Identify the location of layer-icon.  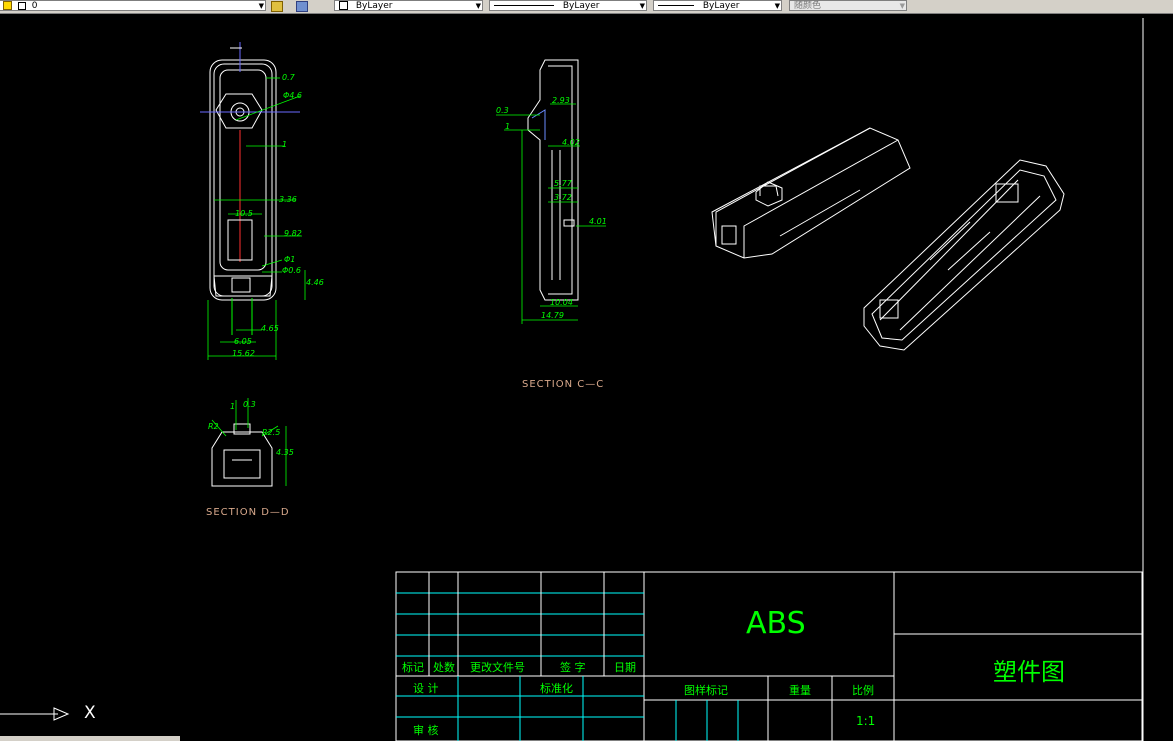
(7, 5).